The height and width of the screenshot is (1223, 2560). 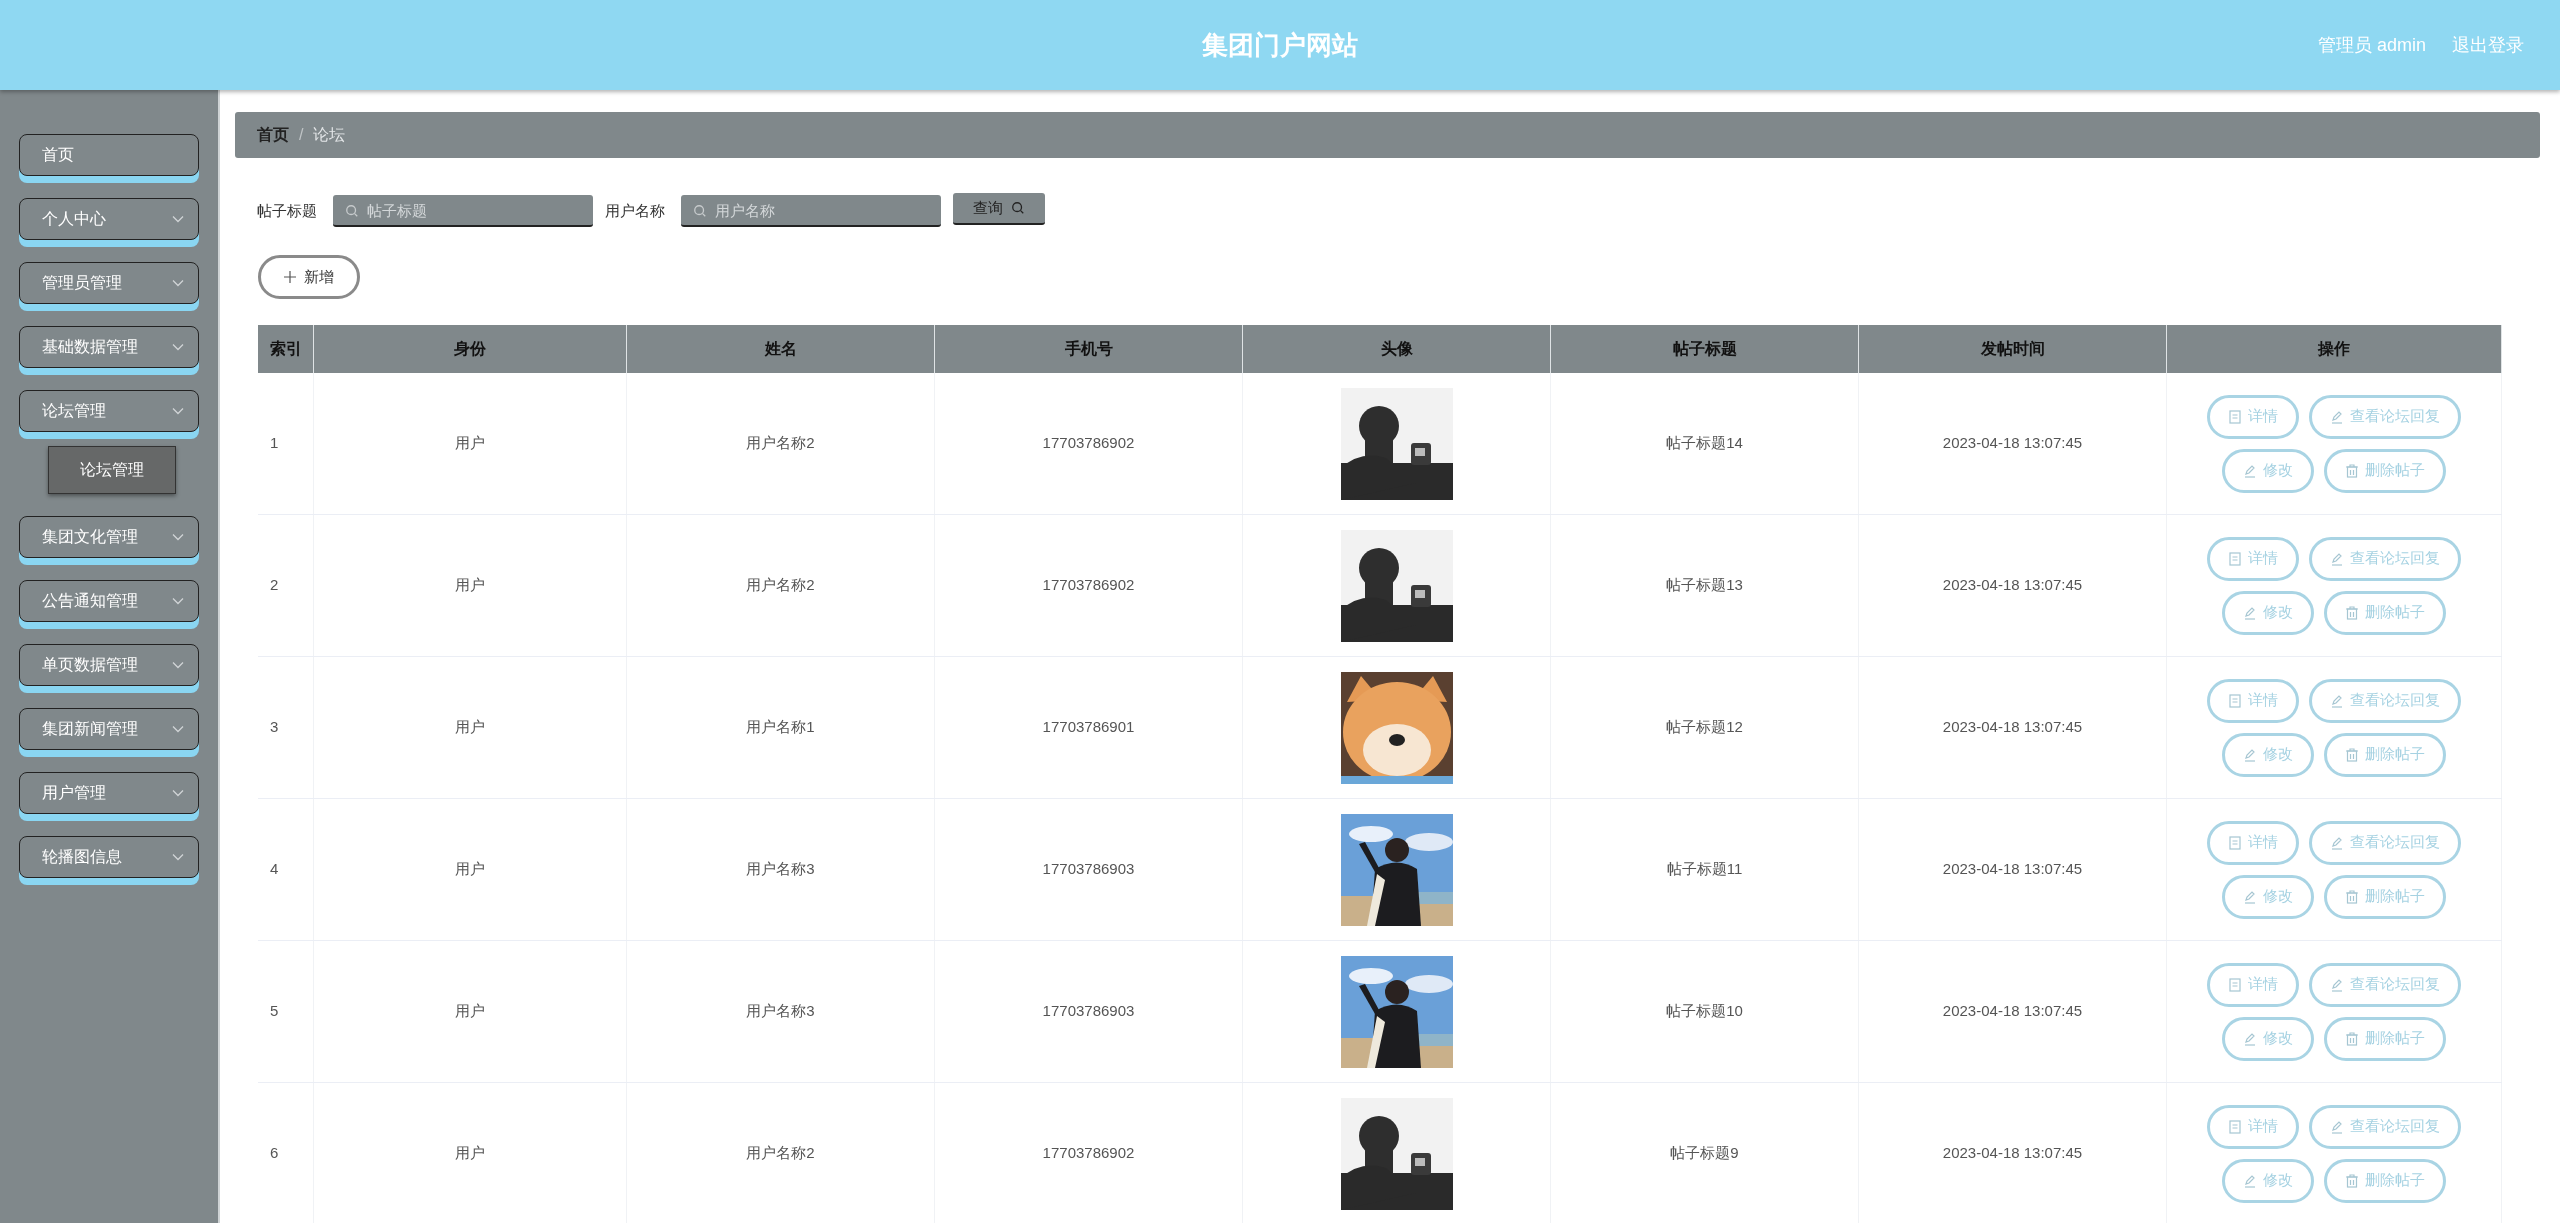 I want to click on logout-link: 退出登录, so click(x=2488, y=45).